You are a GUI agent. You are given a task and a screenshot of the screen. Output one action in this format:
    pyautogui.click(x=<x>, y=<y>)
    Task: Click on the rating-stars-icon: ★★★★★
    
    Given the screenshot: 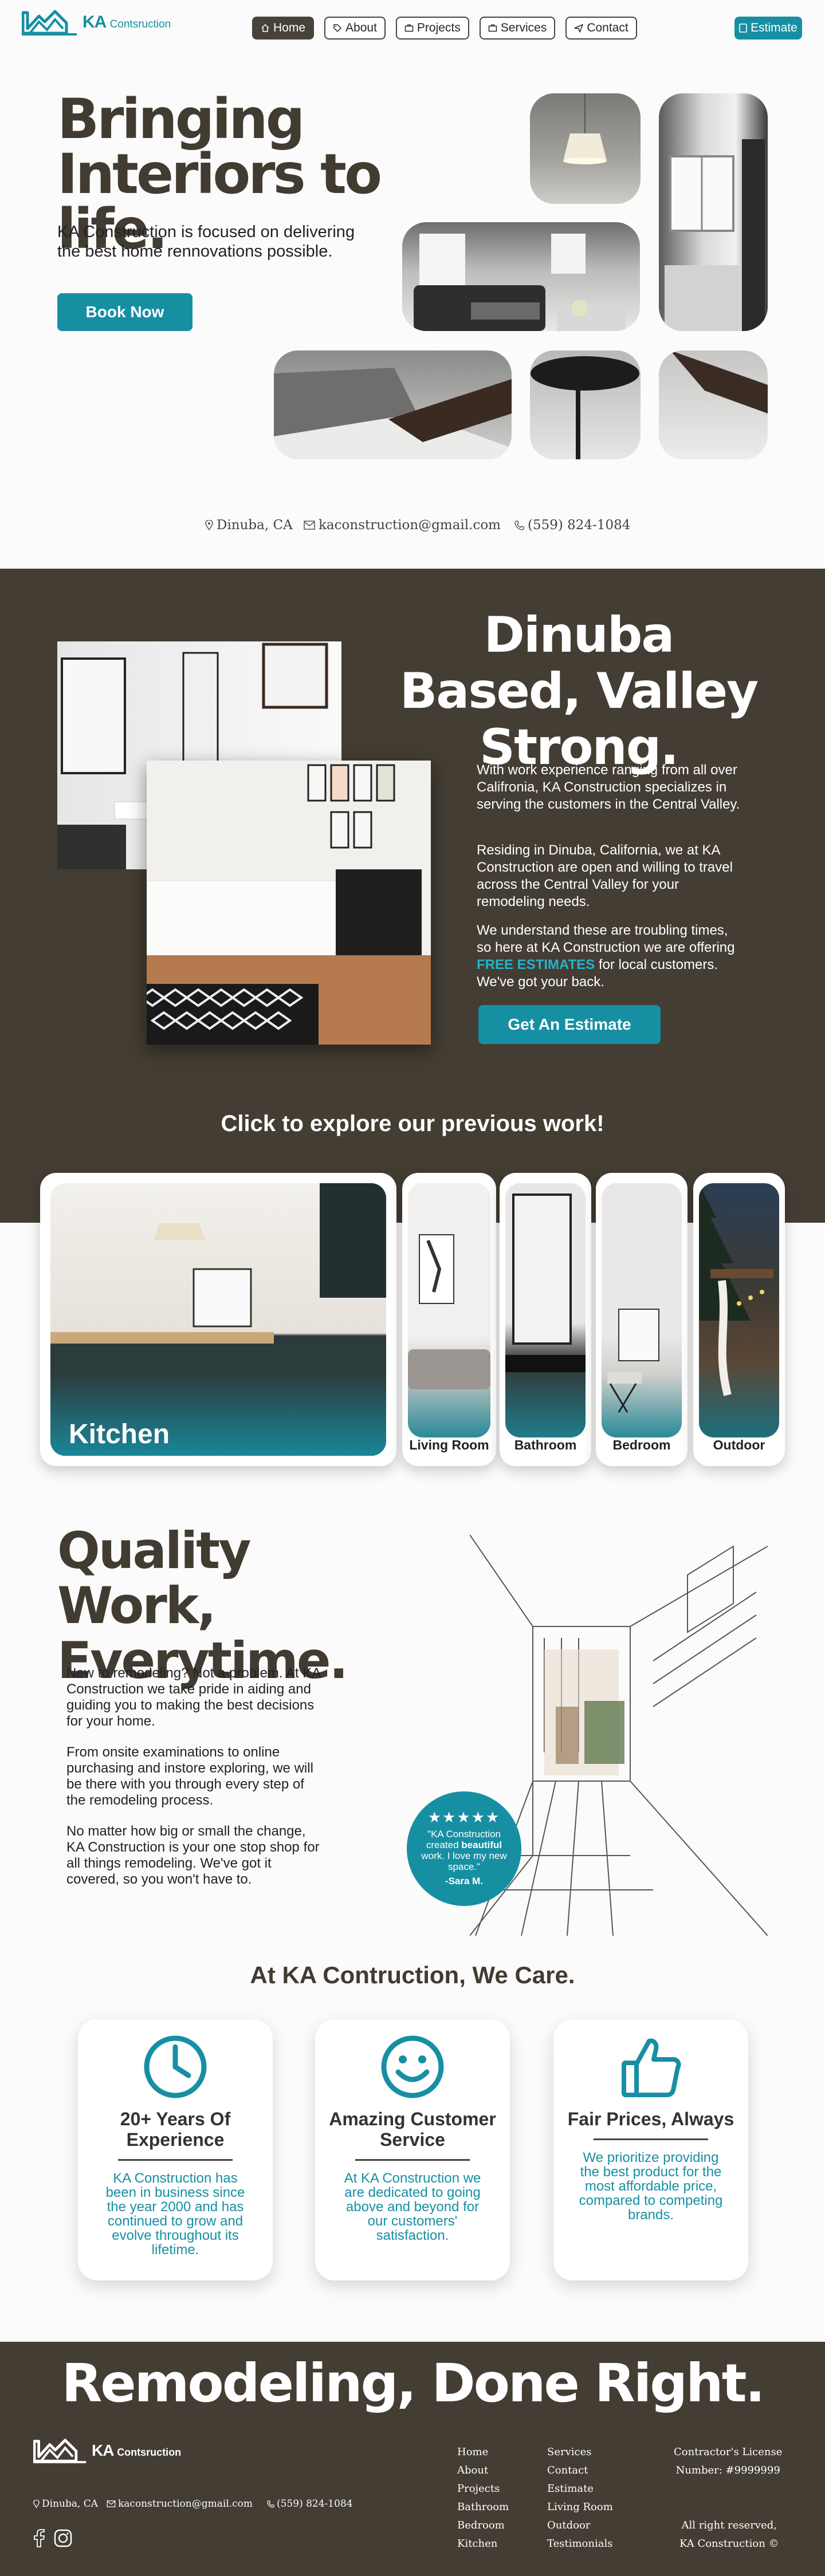 What is the action you would take?
    pyautogui.click(x=464, y=1818)
    